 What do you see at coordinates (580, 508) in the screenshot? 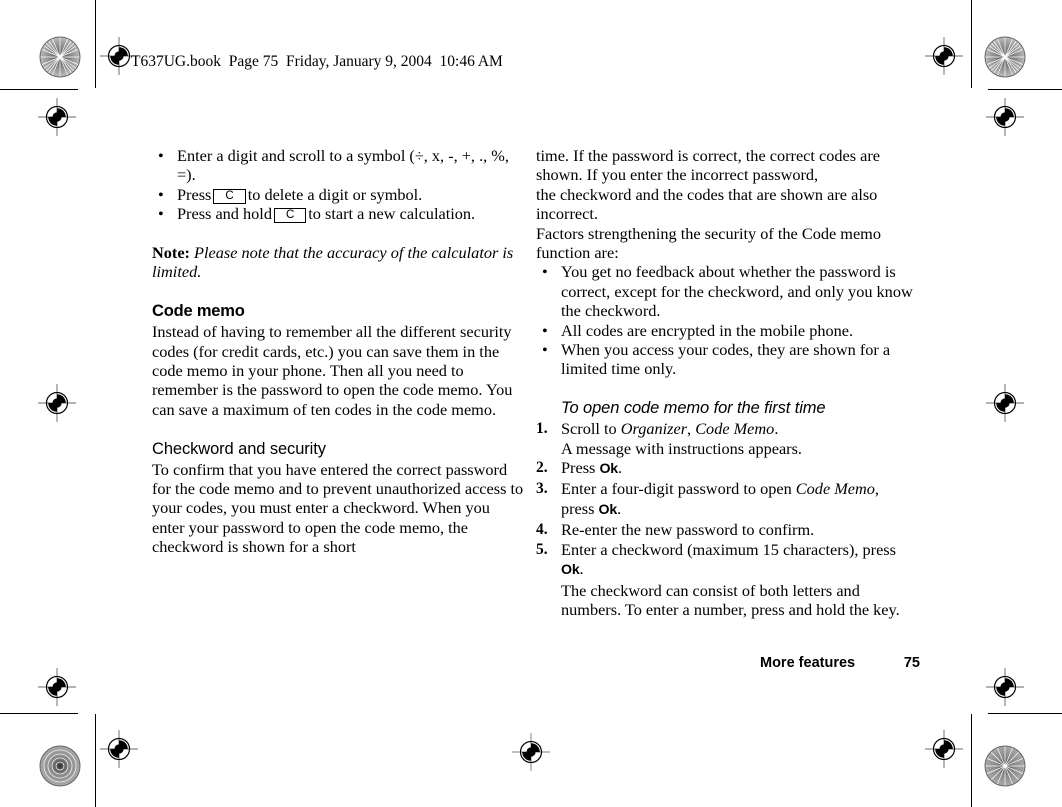
I see `step-substep-pre: press` at bounding box center [580, 508].